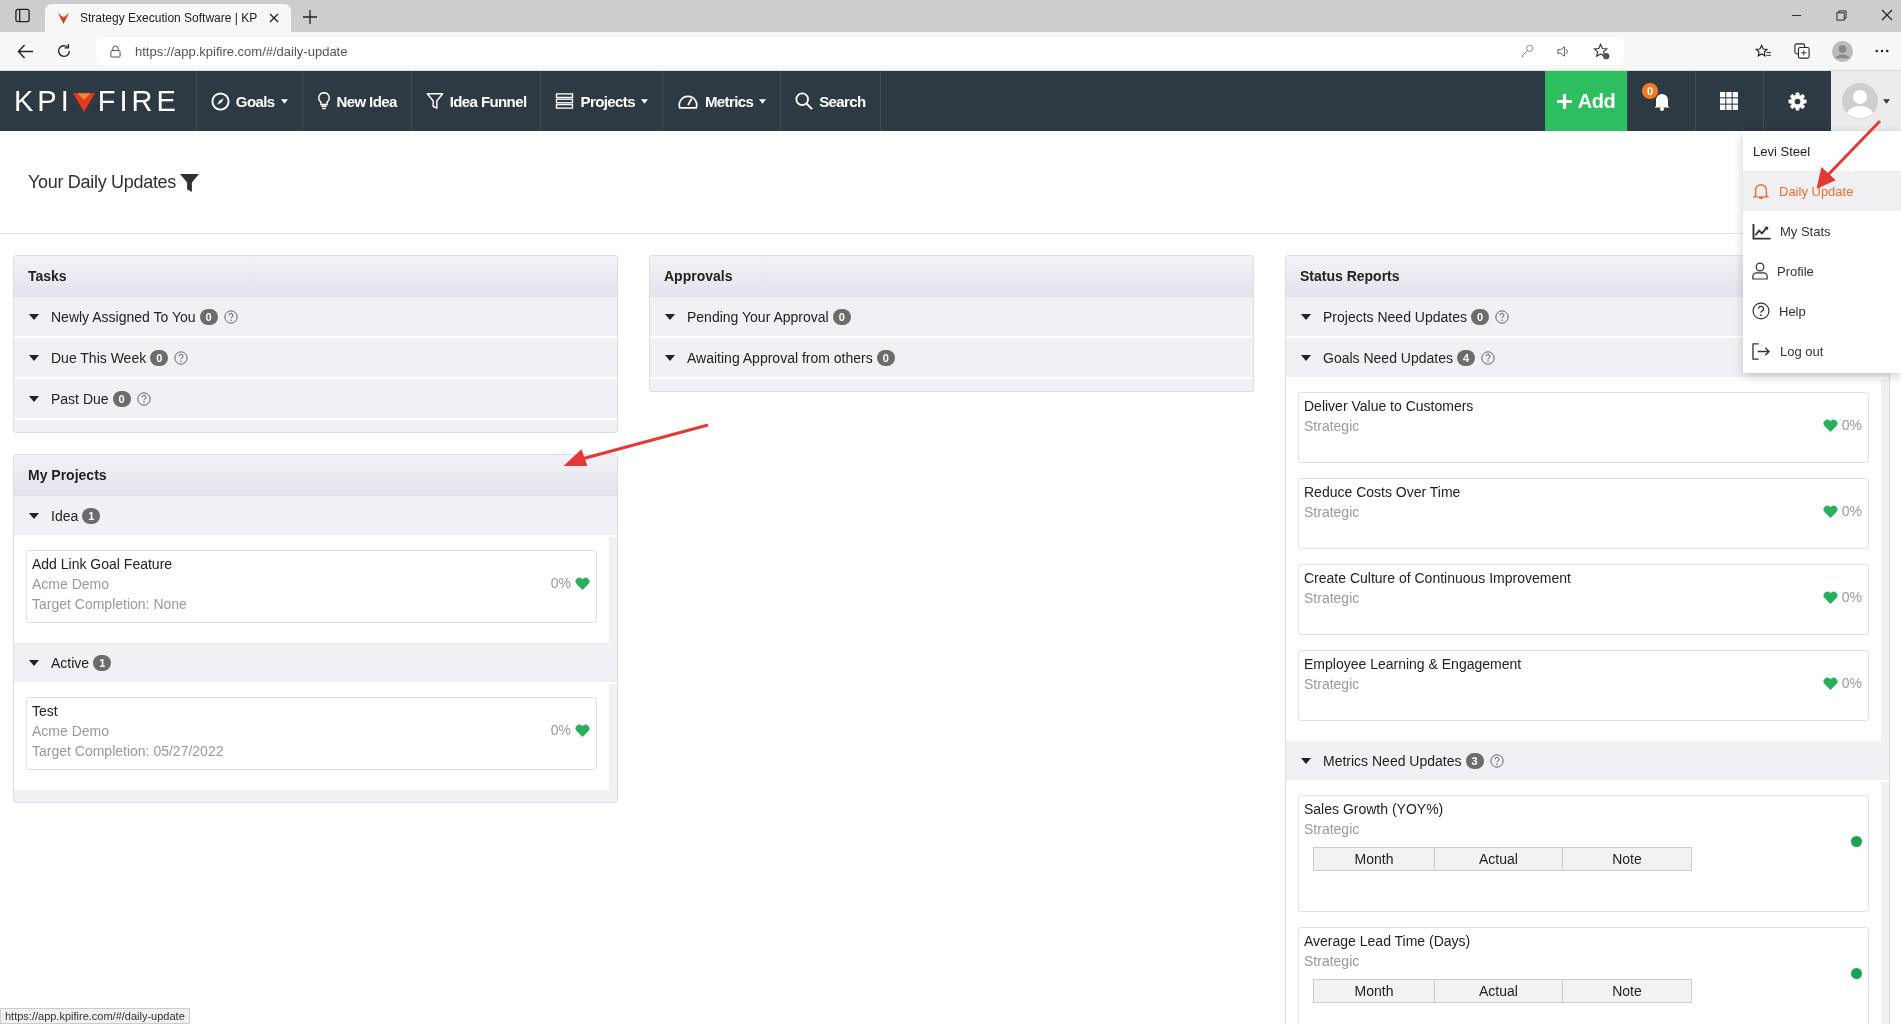  What do you see at coordinates (25, 51) in the screenshot?
I see `back-icon` at bounding box center [25, 51].